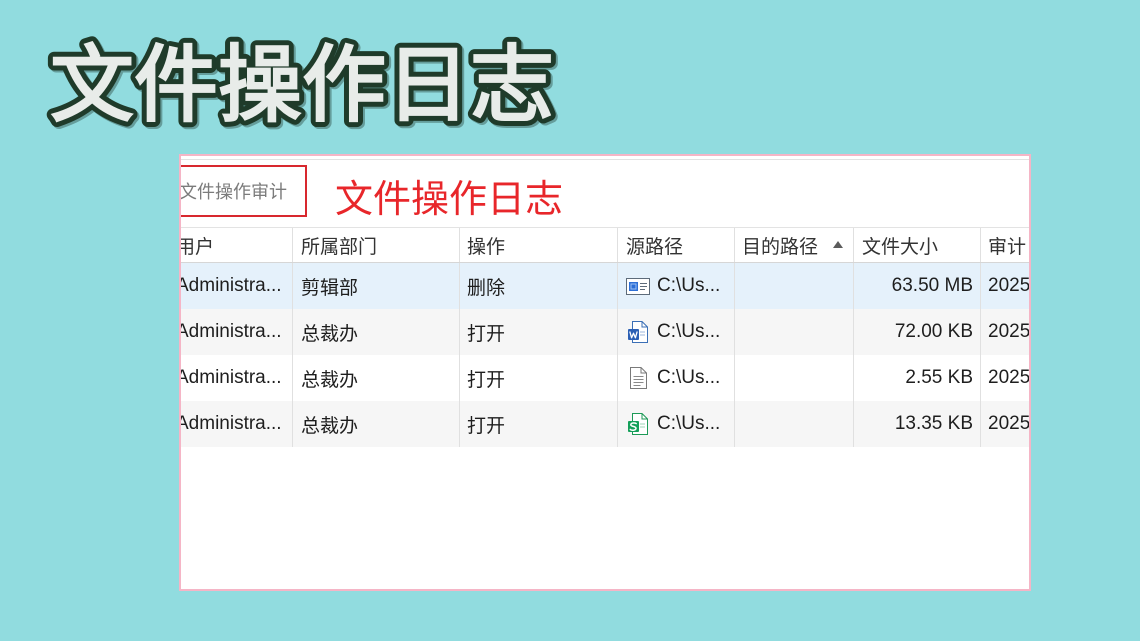 The height and width of the screenshot is (641, 1140). Describe the element at coordinates (655, 247) in the screenshot. I see `column-header-label: 源路径` at that location.